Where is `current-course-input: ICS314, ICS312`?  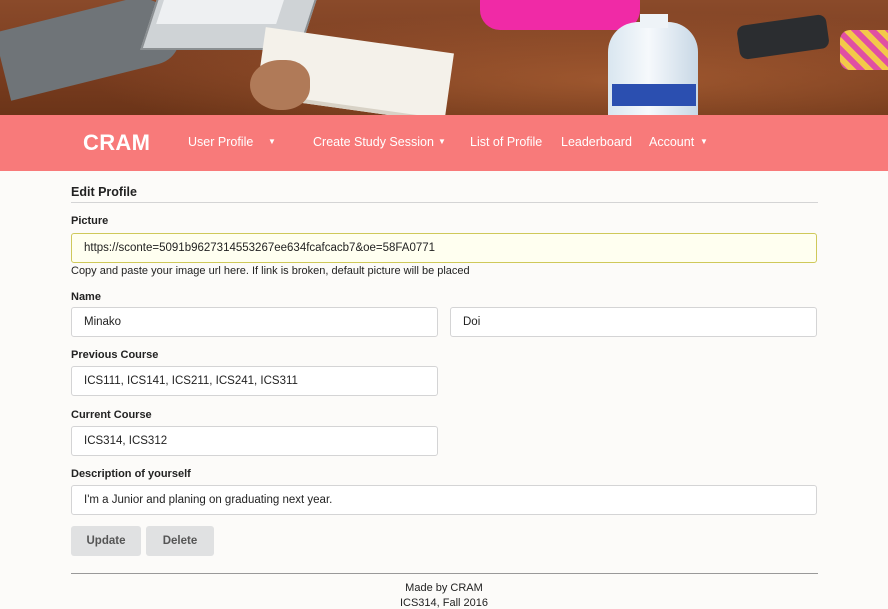 current-course-input: ICS314, ICS312 is located at coordinates (254, 441).